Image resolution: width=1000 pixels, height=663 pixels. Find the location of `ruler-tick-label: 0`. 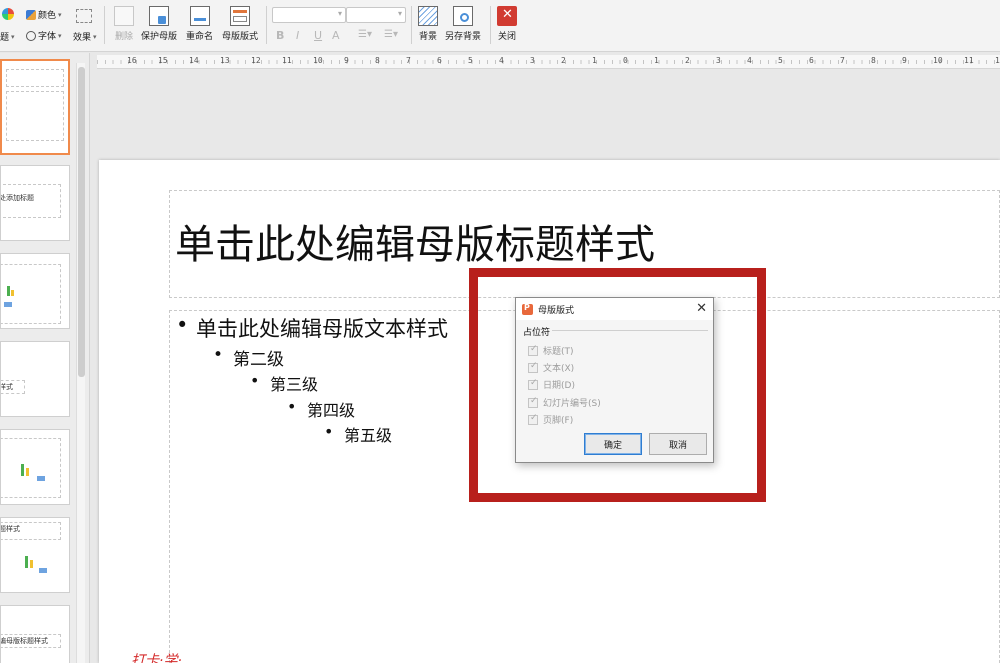

ruler-tick-label: 0 is located at coordinates (625, 60).